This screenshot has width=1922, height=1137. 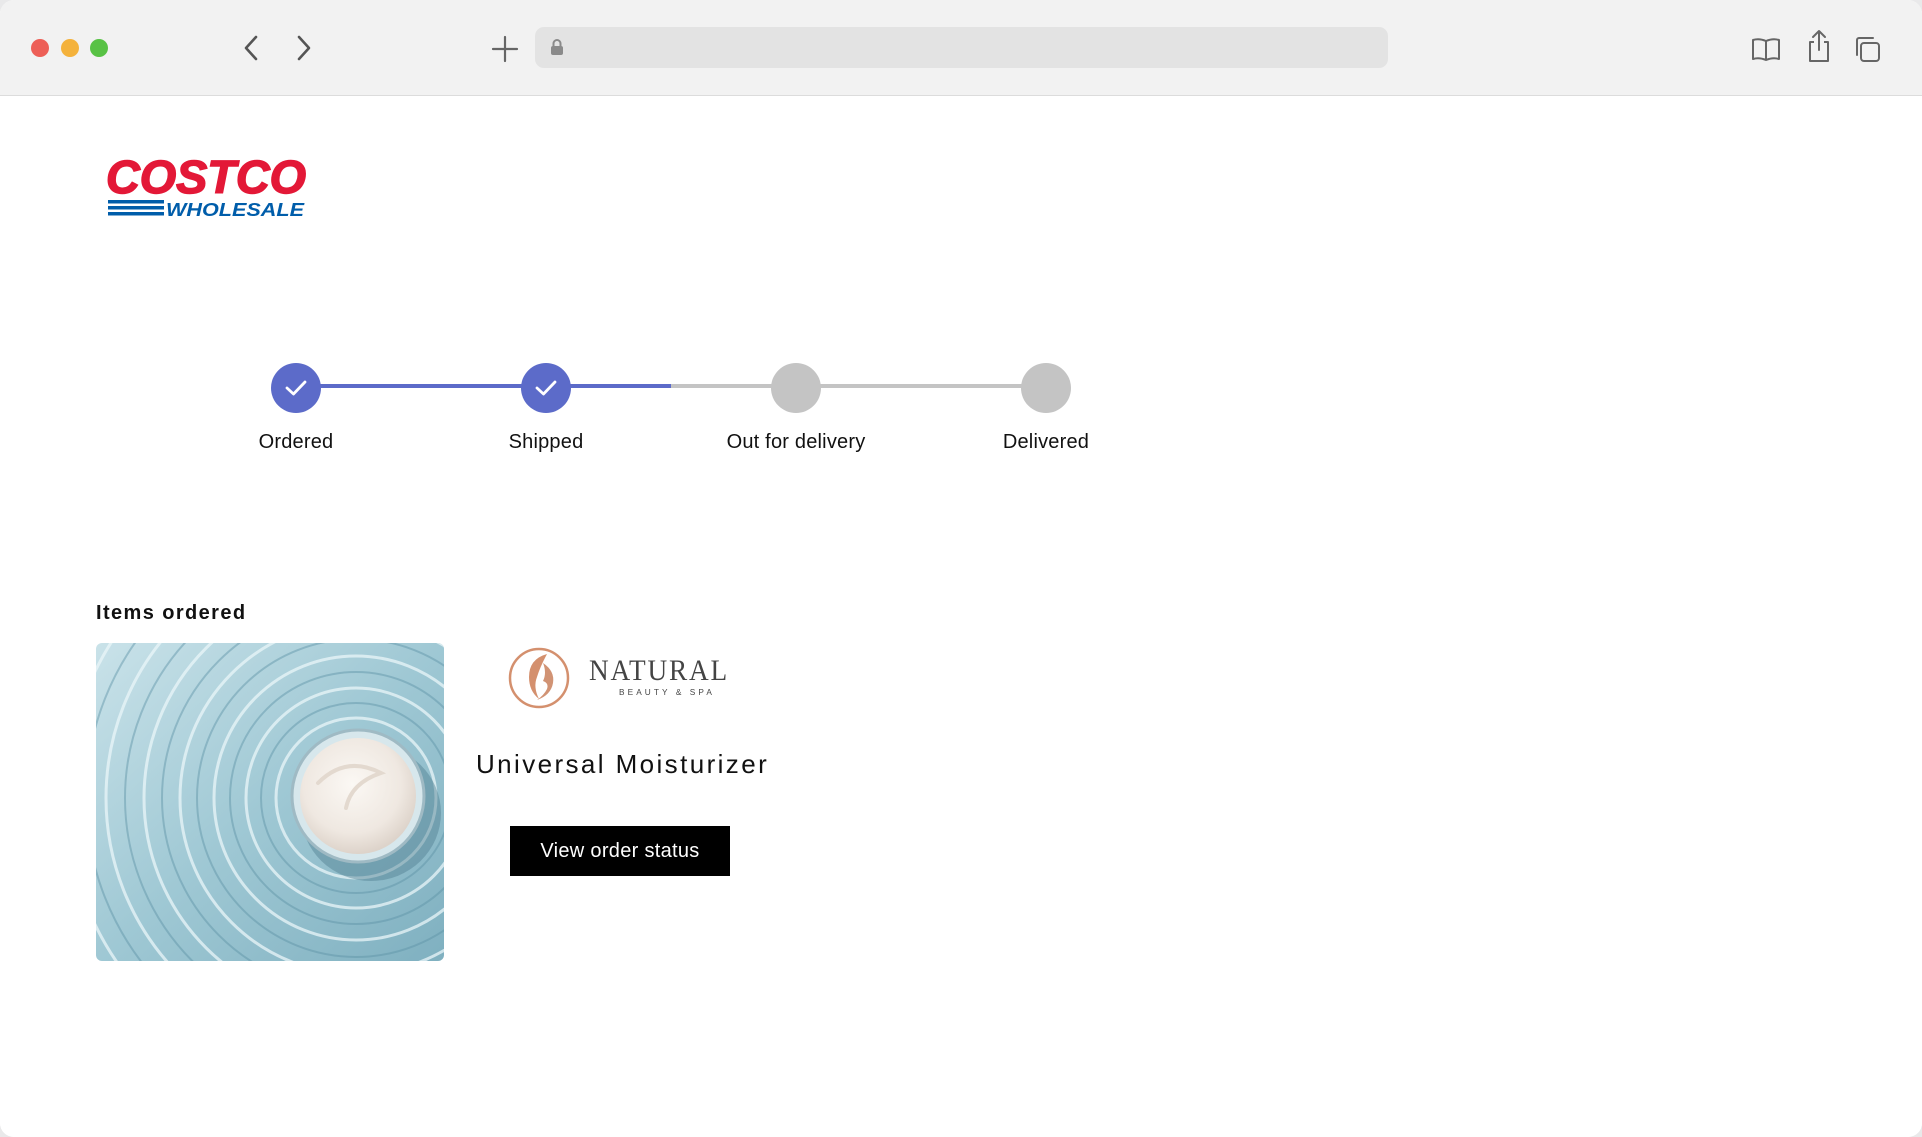 What do you see at coordinates (235, 210) in the screenshot?
I see `logo-line2: WHOLESALE` at bounding box center [235, 210].